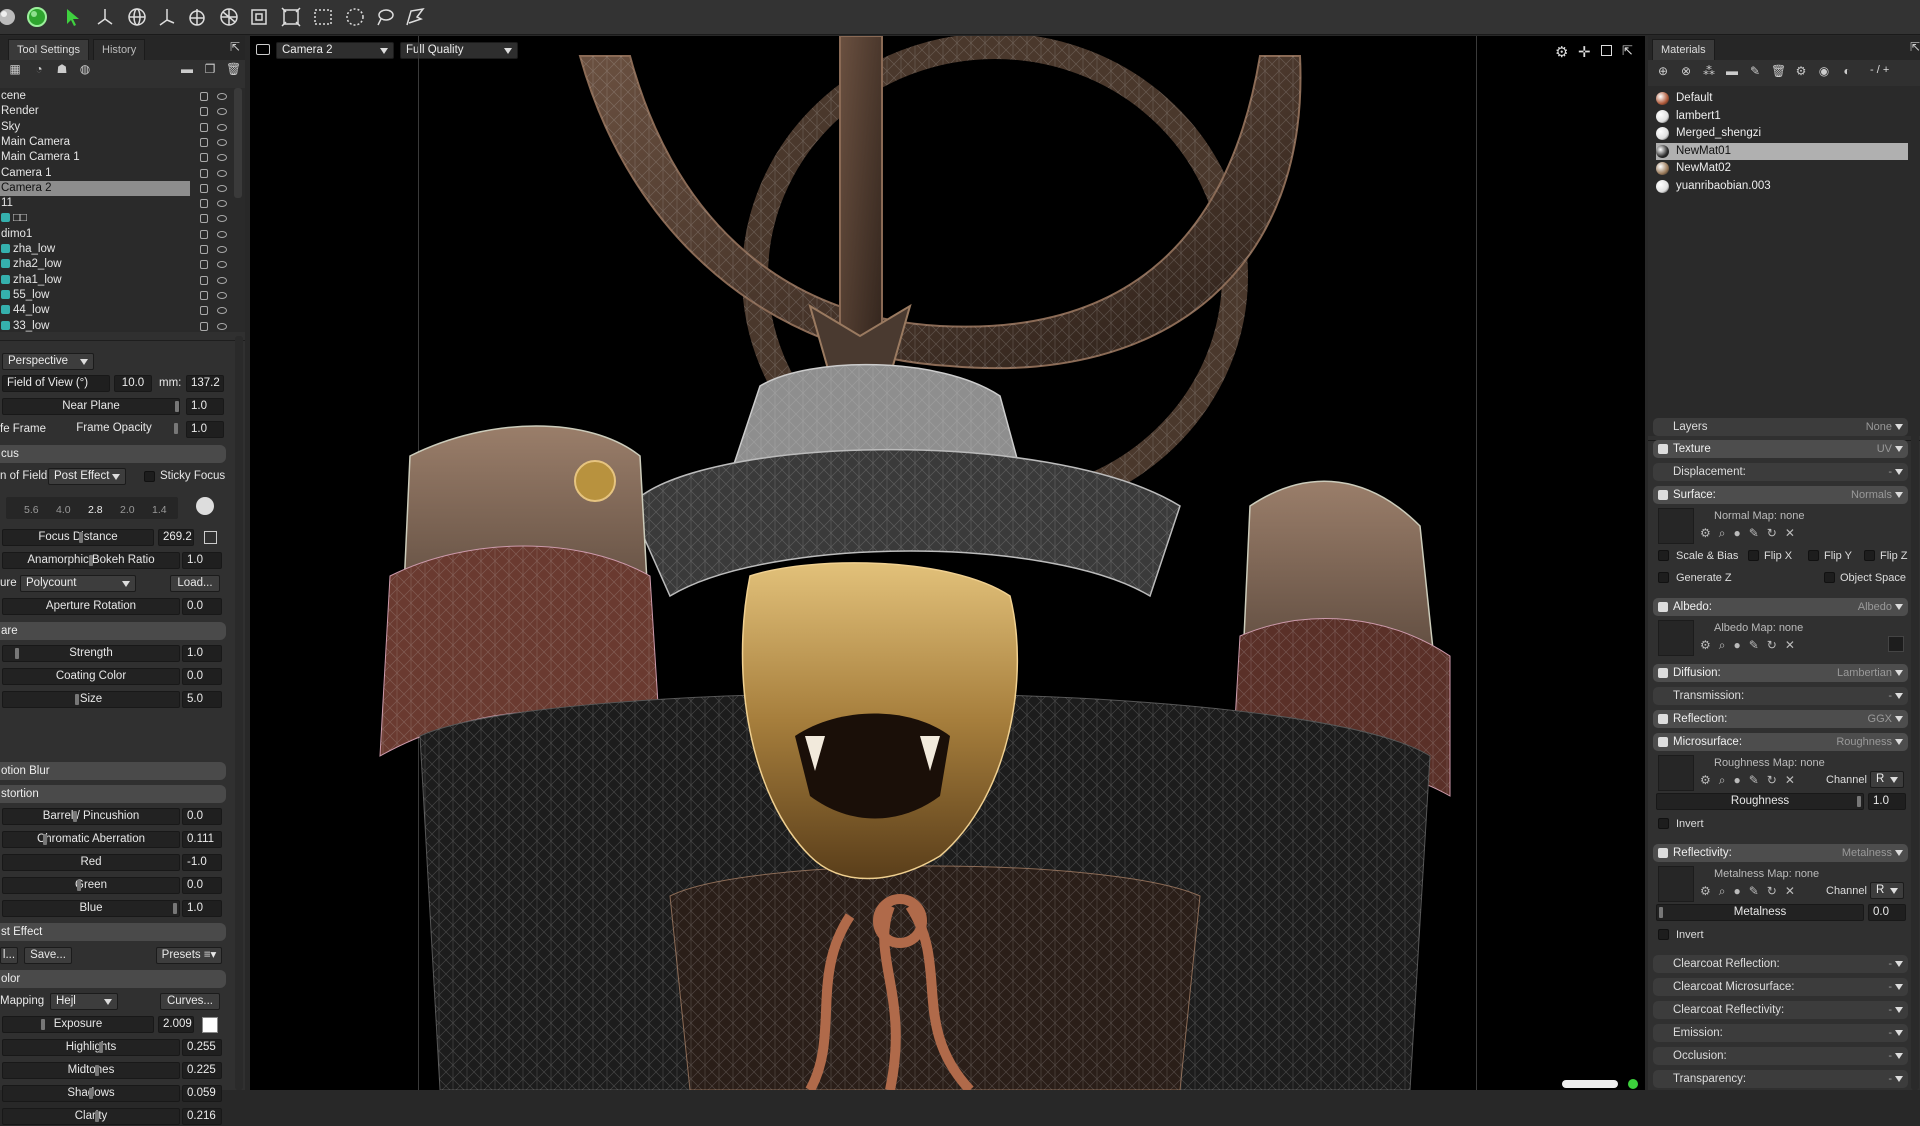  What do you see at coordinates (1829, 577) in the screenshot?
I see `object-space-checkbox` at bounding box center [1829, 577].